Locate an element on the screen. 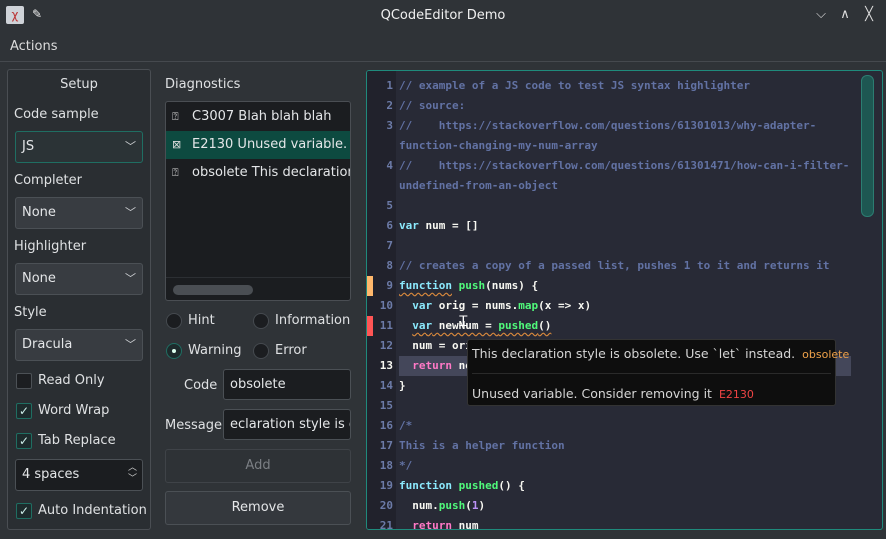 The image size is (886, 539). diagnostic-text: C3007 Blah blah blah is located at coordinates (262, 116).